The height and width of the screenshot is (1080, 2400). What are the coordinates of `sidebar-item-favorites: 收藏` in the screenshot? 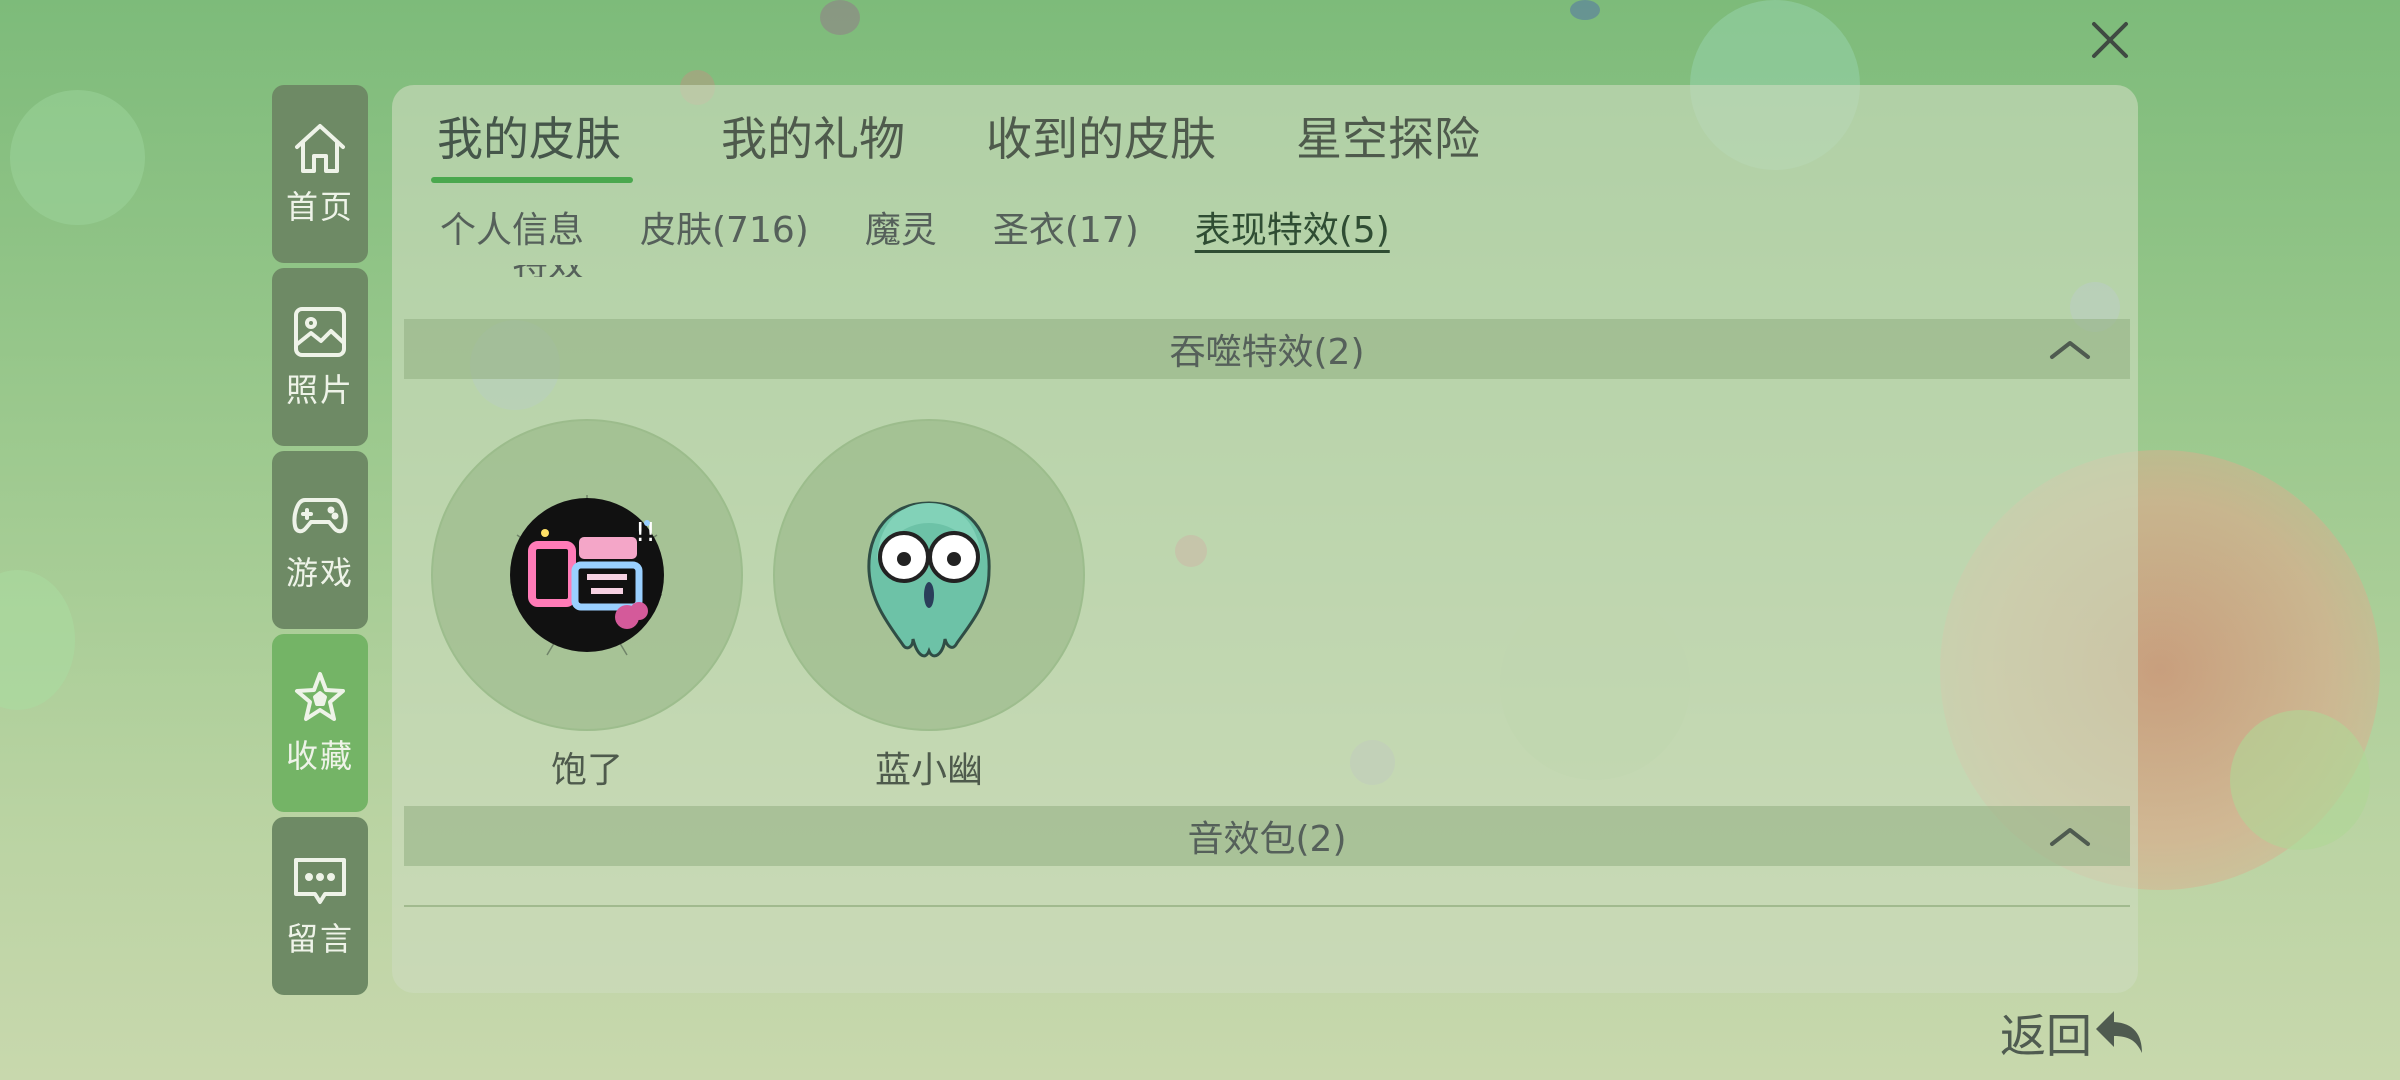 It's located at (320, 723).